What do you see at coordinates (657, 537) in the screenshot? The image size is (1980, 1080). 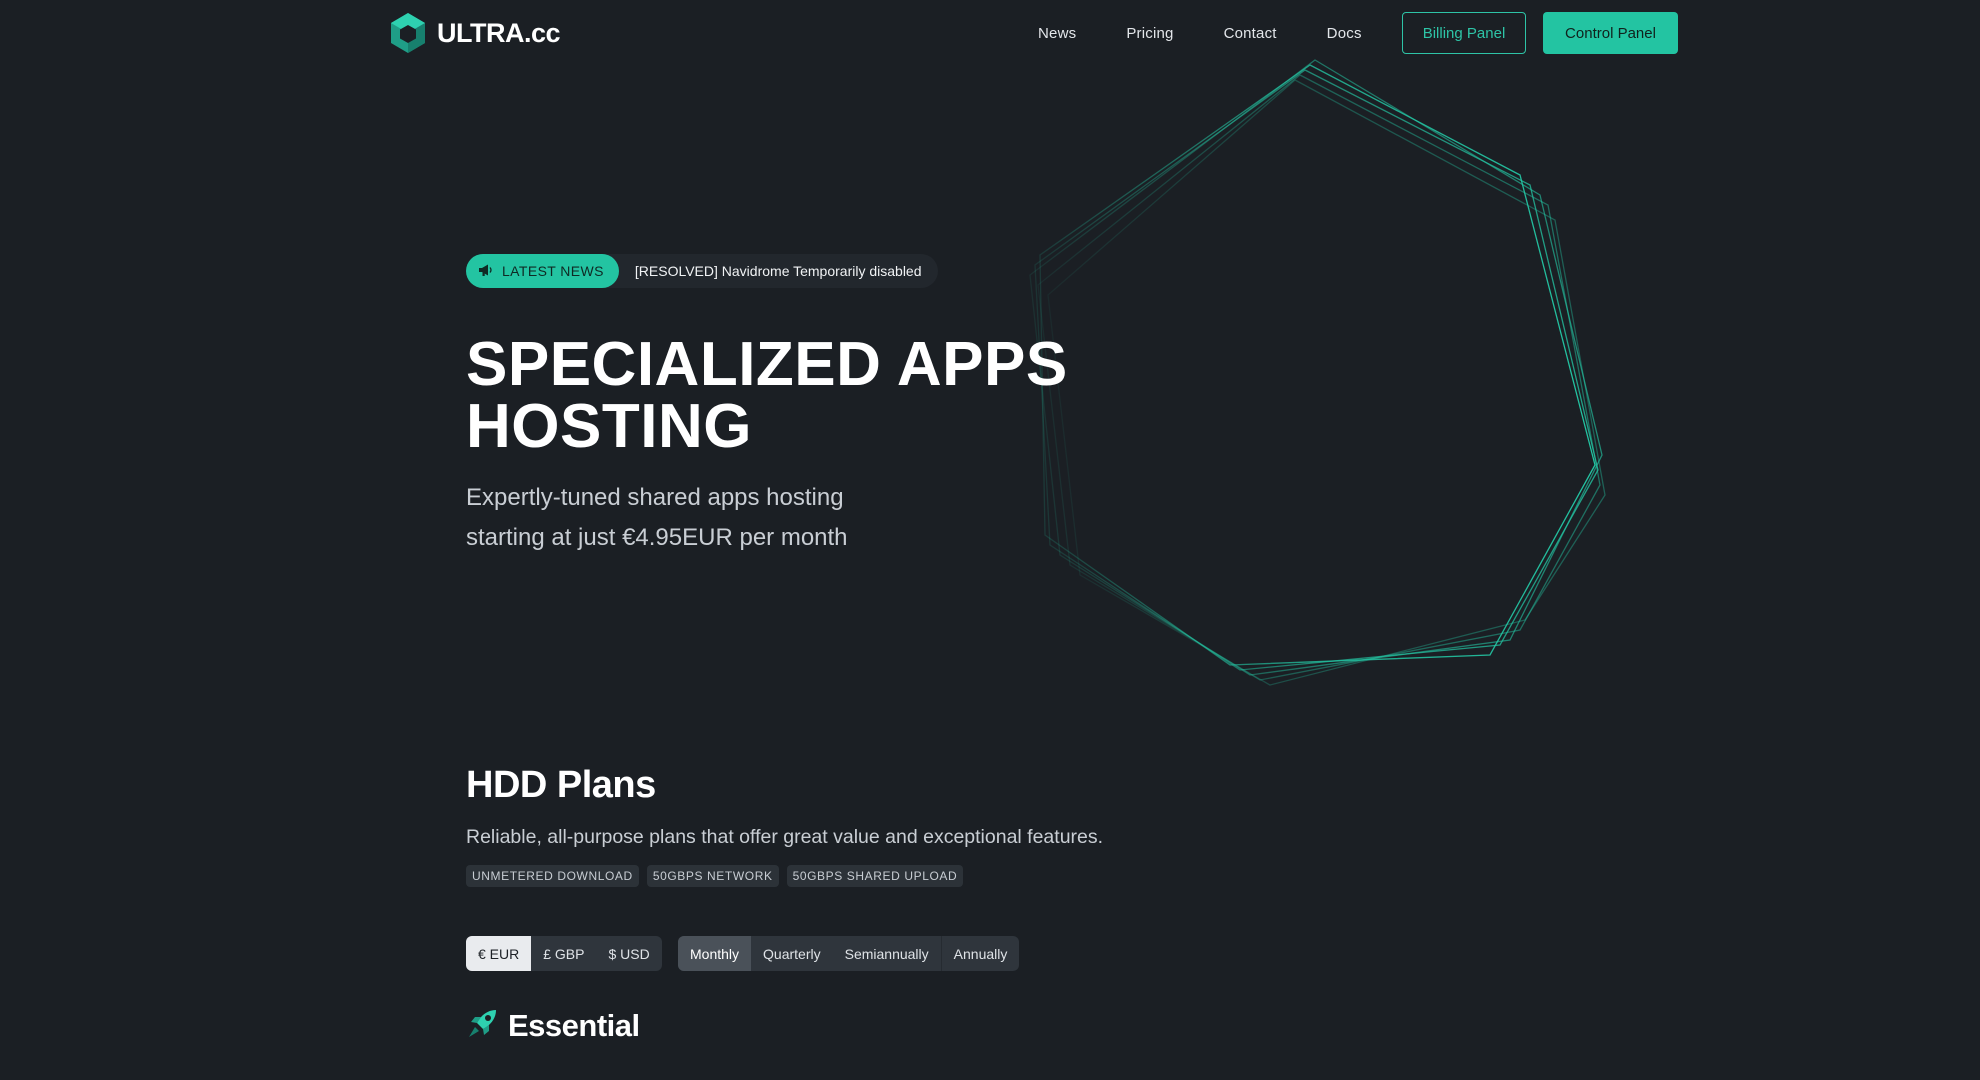 I see `hero-subtitle-line-2: starting at just €4.95EUR per month` at bounding box center [657, 537].